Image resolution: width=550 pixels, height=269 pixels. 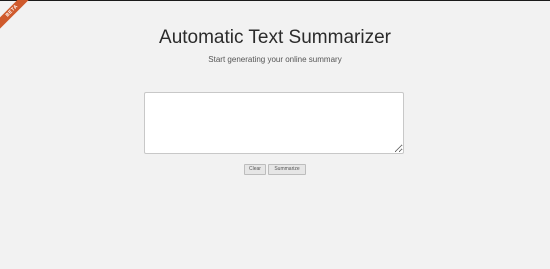 What do you see at coordinates (12, 11) in the screenshot?
I see `ribbon-label: BETA` at bounding box center [12, 11].